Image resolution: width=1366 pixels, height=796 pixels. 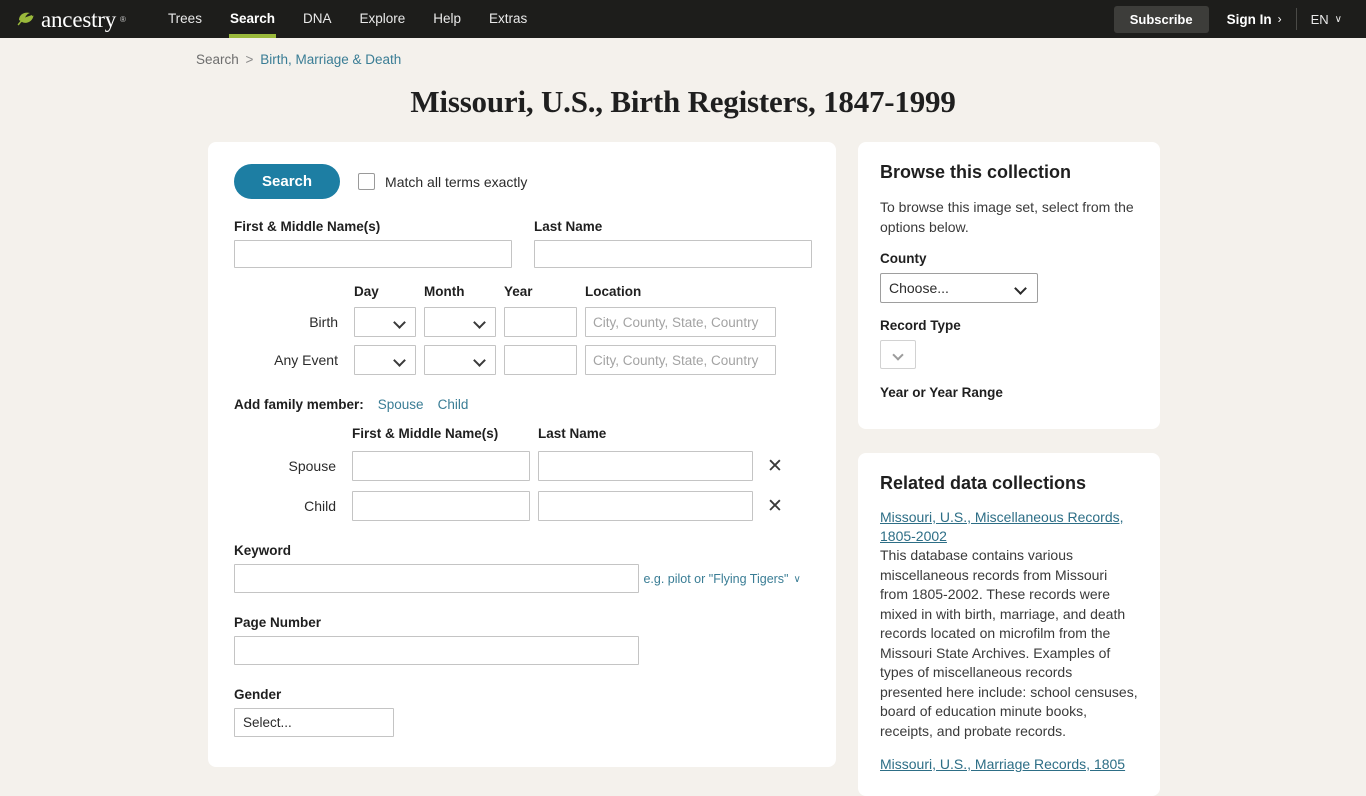 What do you see at coordinates (27, 19) in the screenshot?
I see `leaf-icon` at bounding box center [27, 19].